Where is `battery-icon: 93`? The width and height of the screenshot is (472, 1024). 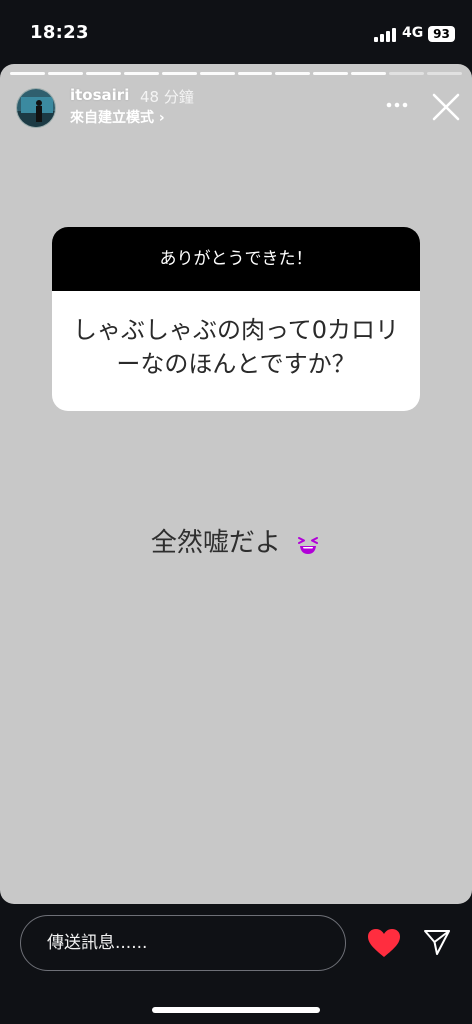
battery-icon: 93 is located at coordinates (441, 34).